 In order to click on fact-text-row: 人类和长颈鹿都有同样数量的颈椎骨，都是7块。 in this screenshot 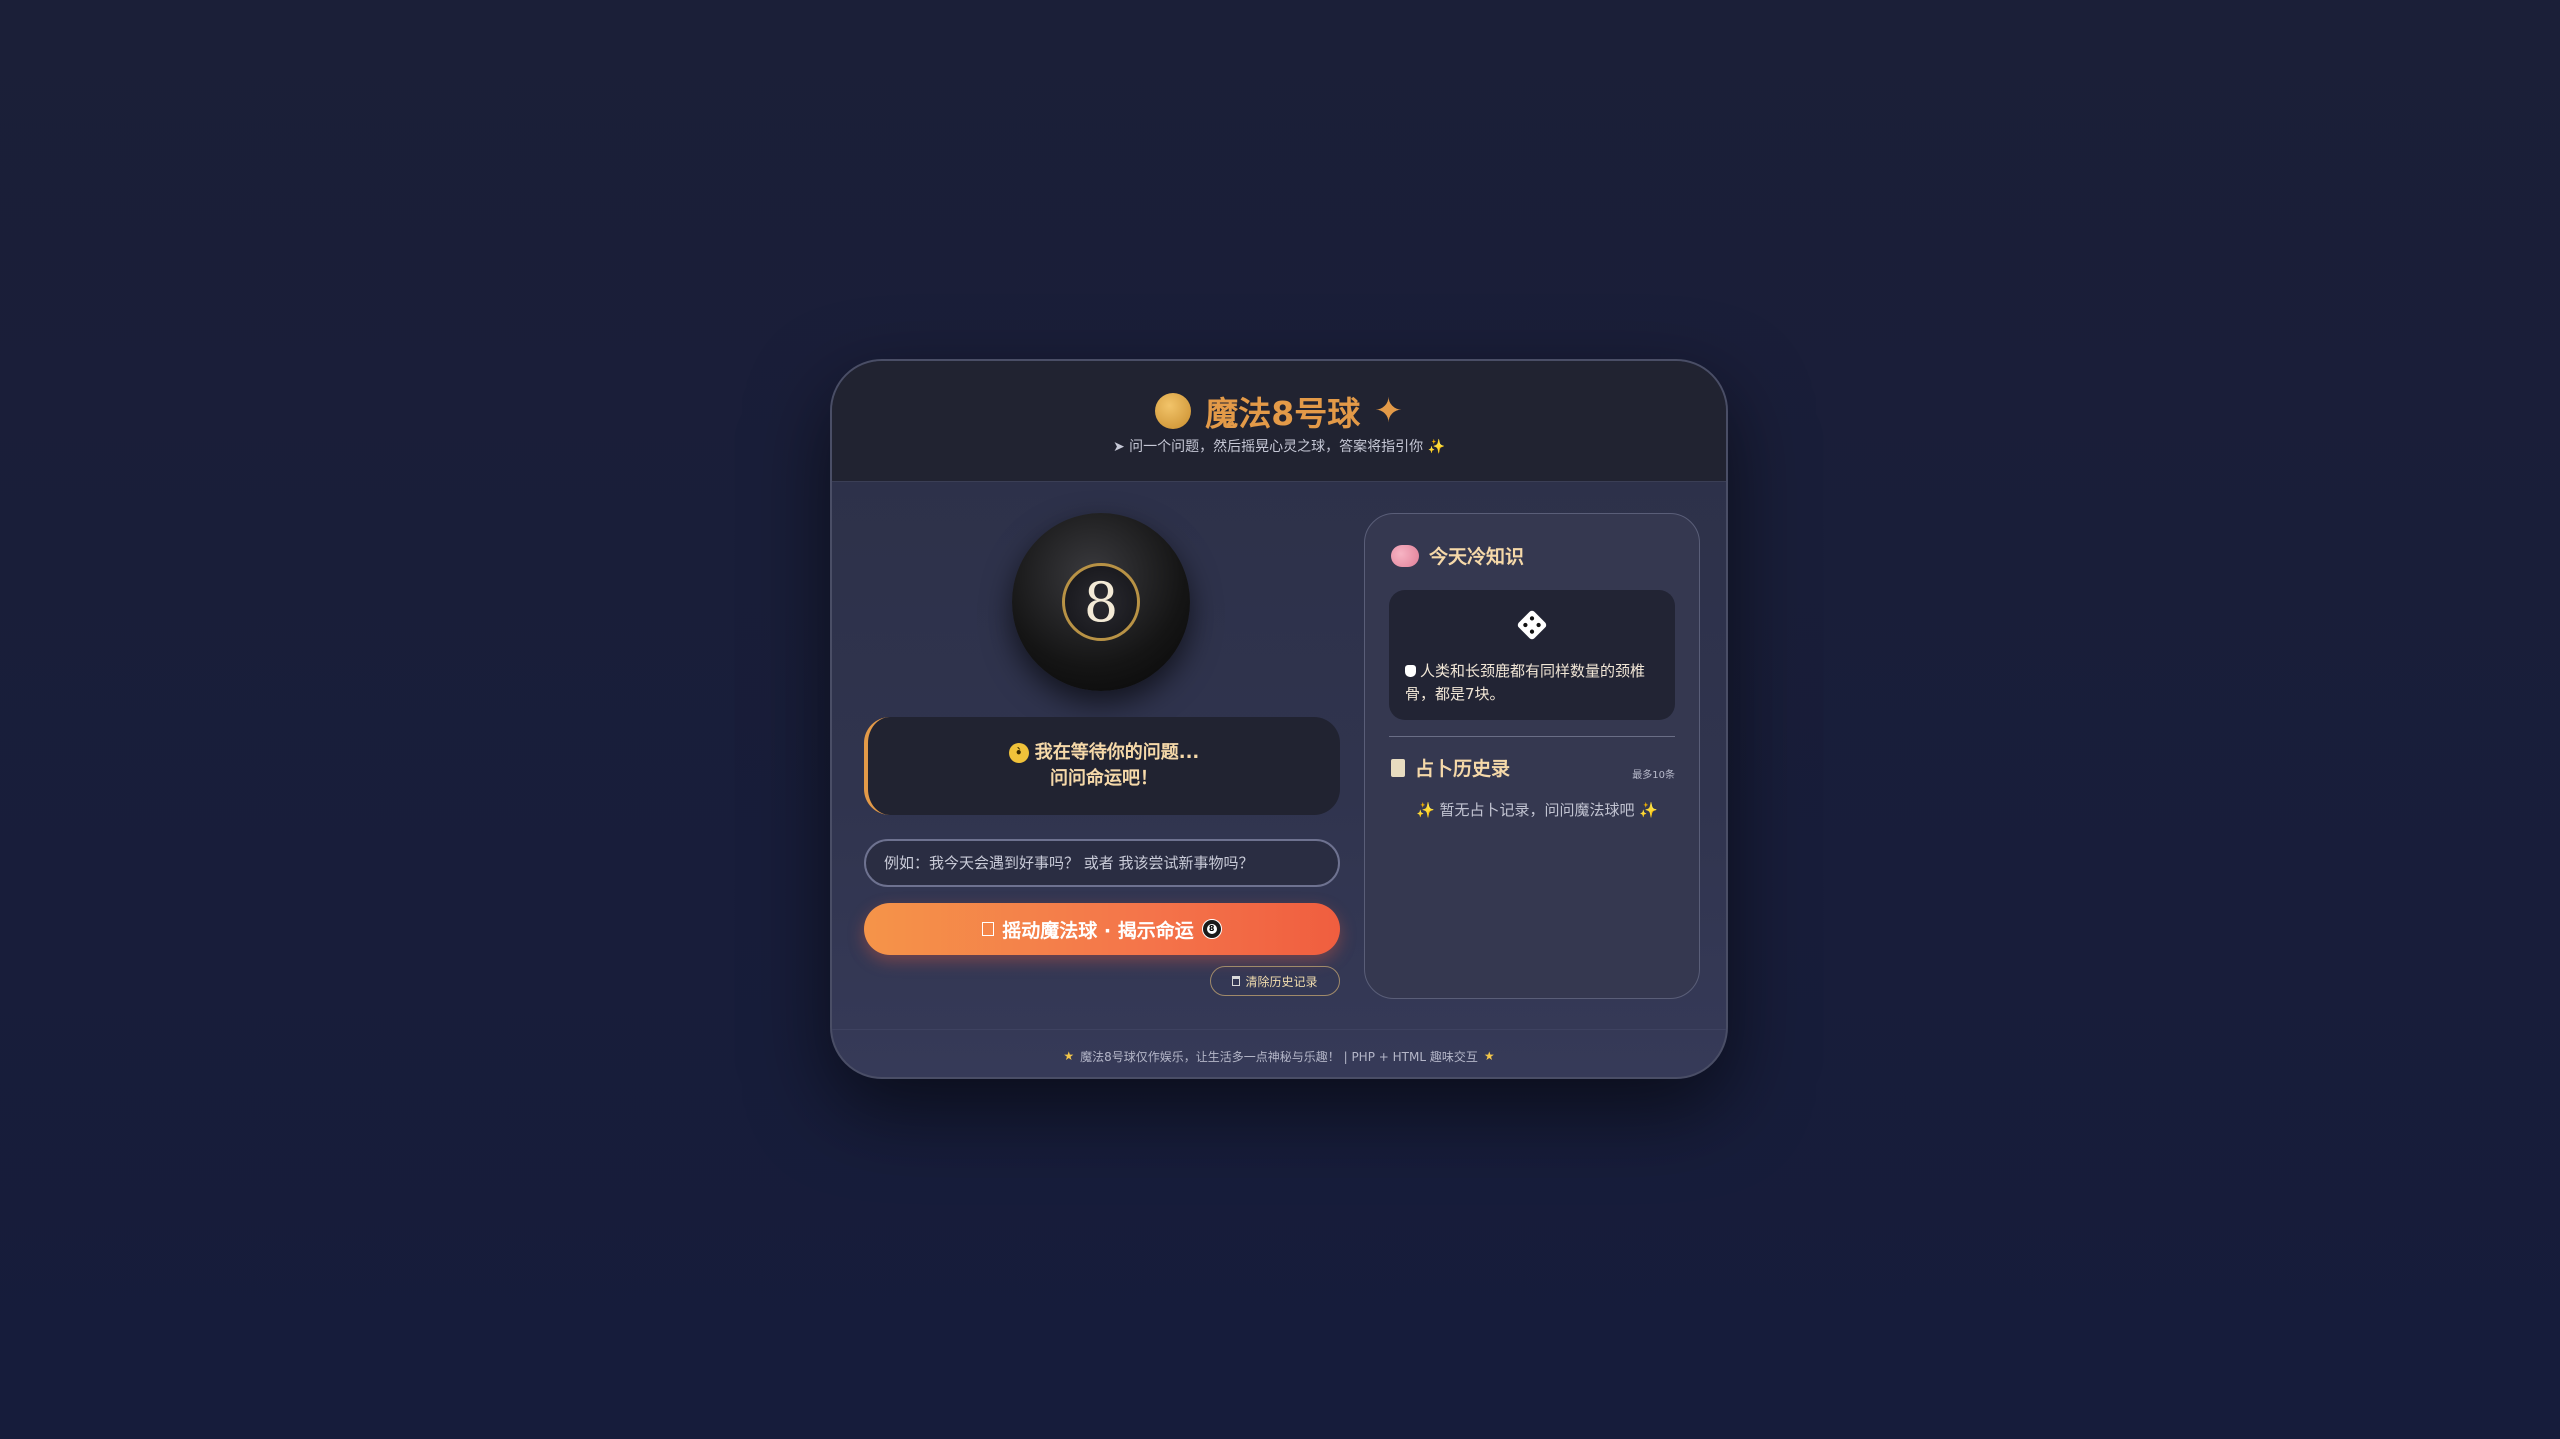, I will do `click(1532, 683)`.